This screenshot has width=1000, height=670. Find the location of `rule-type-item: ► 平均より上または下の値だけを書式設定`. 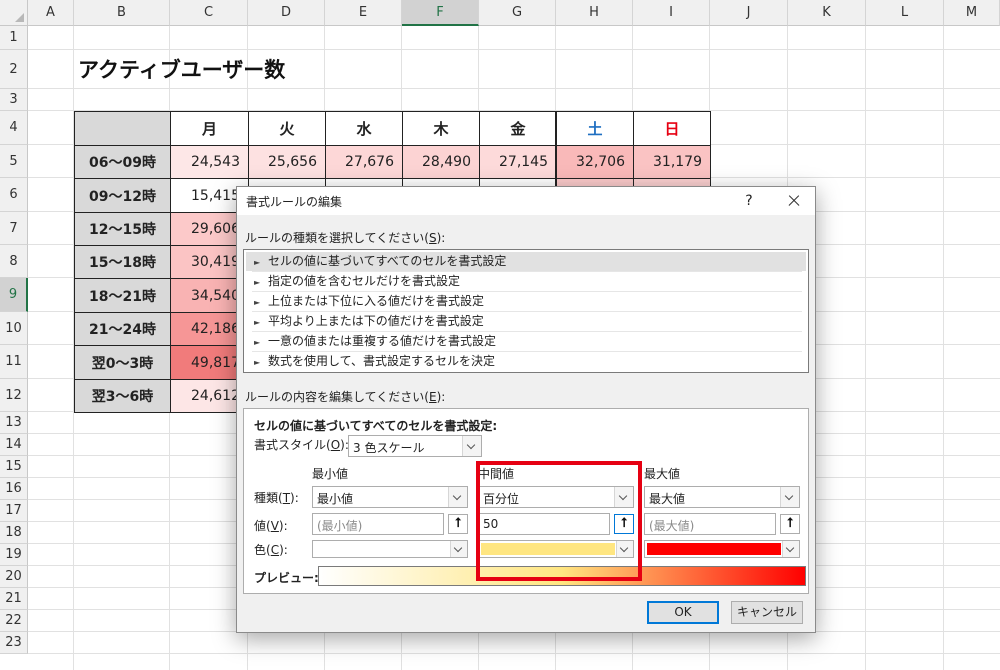

rule-type-item: ► 平均より上または下の値だけを書式設定 is located at coordinates (526, 321).